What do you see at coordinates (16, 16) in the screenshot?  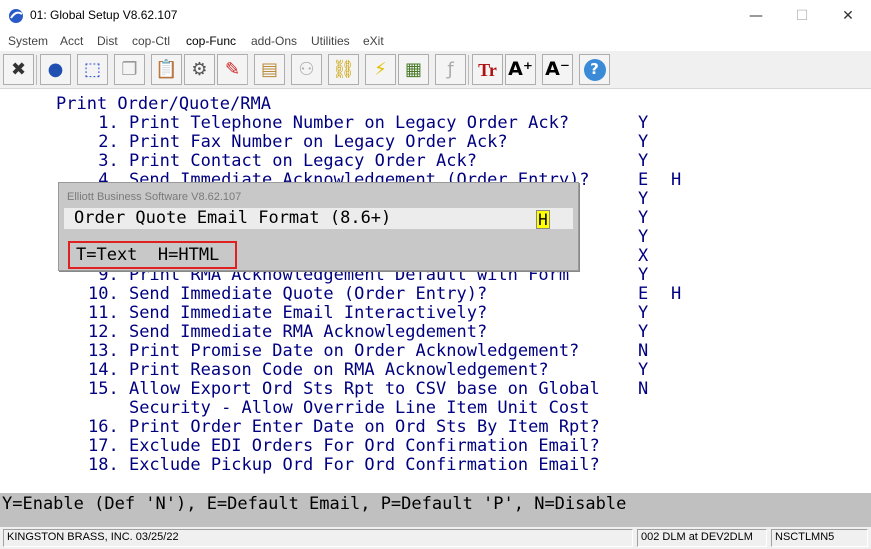 I see `elliott-app-icon` at bounding box center [16, 16].